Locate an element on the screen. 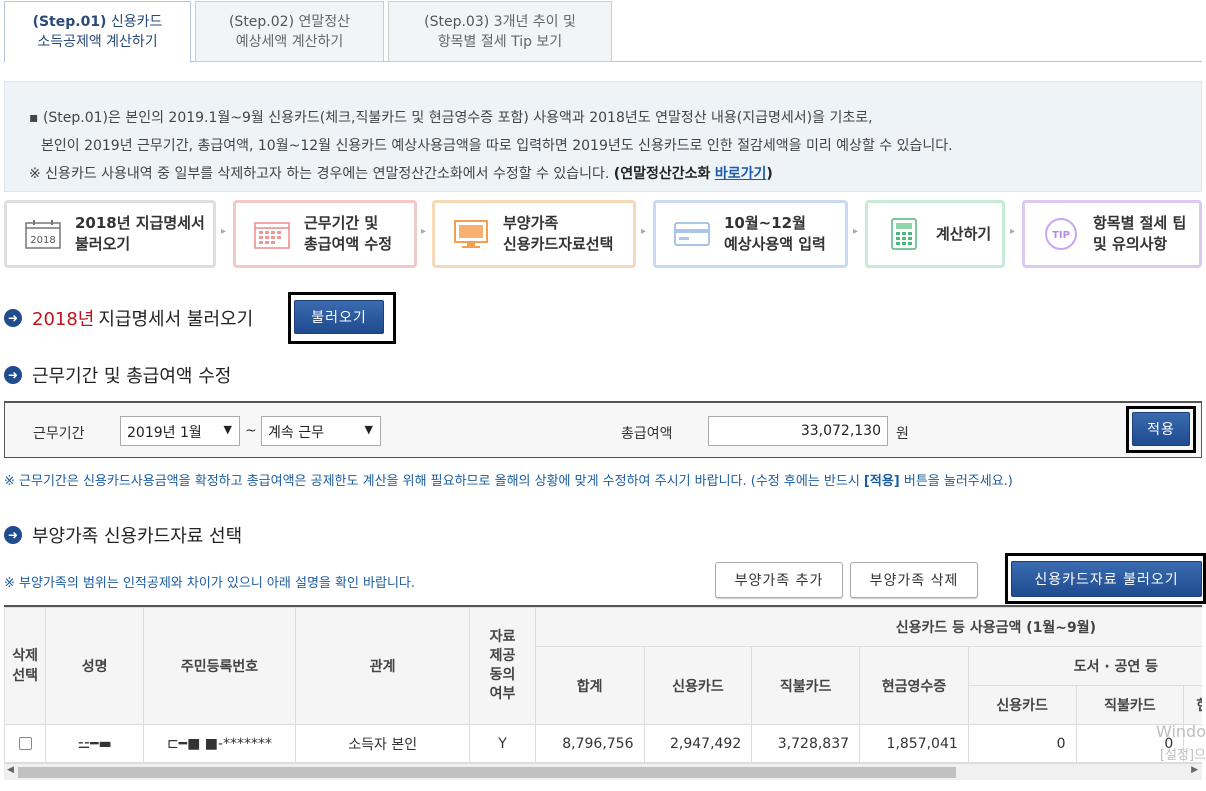 Image resolution: width=1206 pixels, height=791 pixels. calendar-2018-icon: 2018 is located at coordinates (43, 234).